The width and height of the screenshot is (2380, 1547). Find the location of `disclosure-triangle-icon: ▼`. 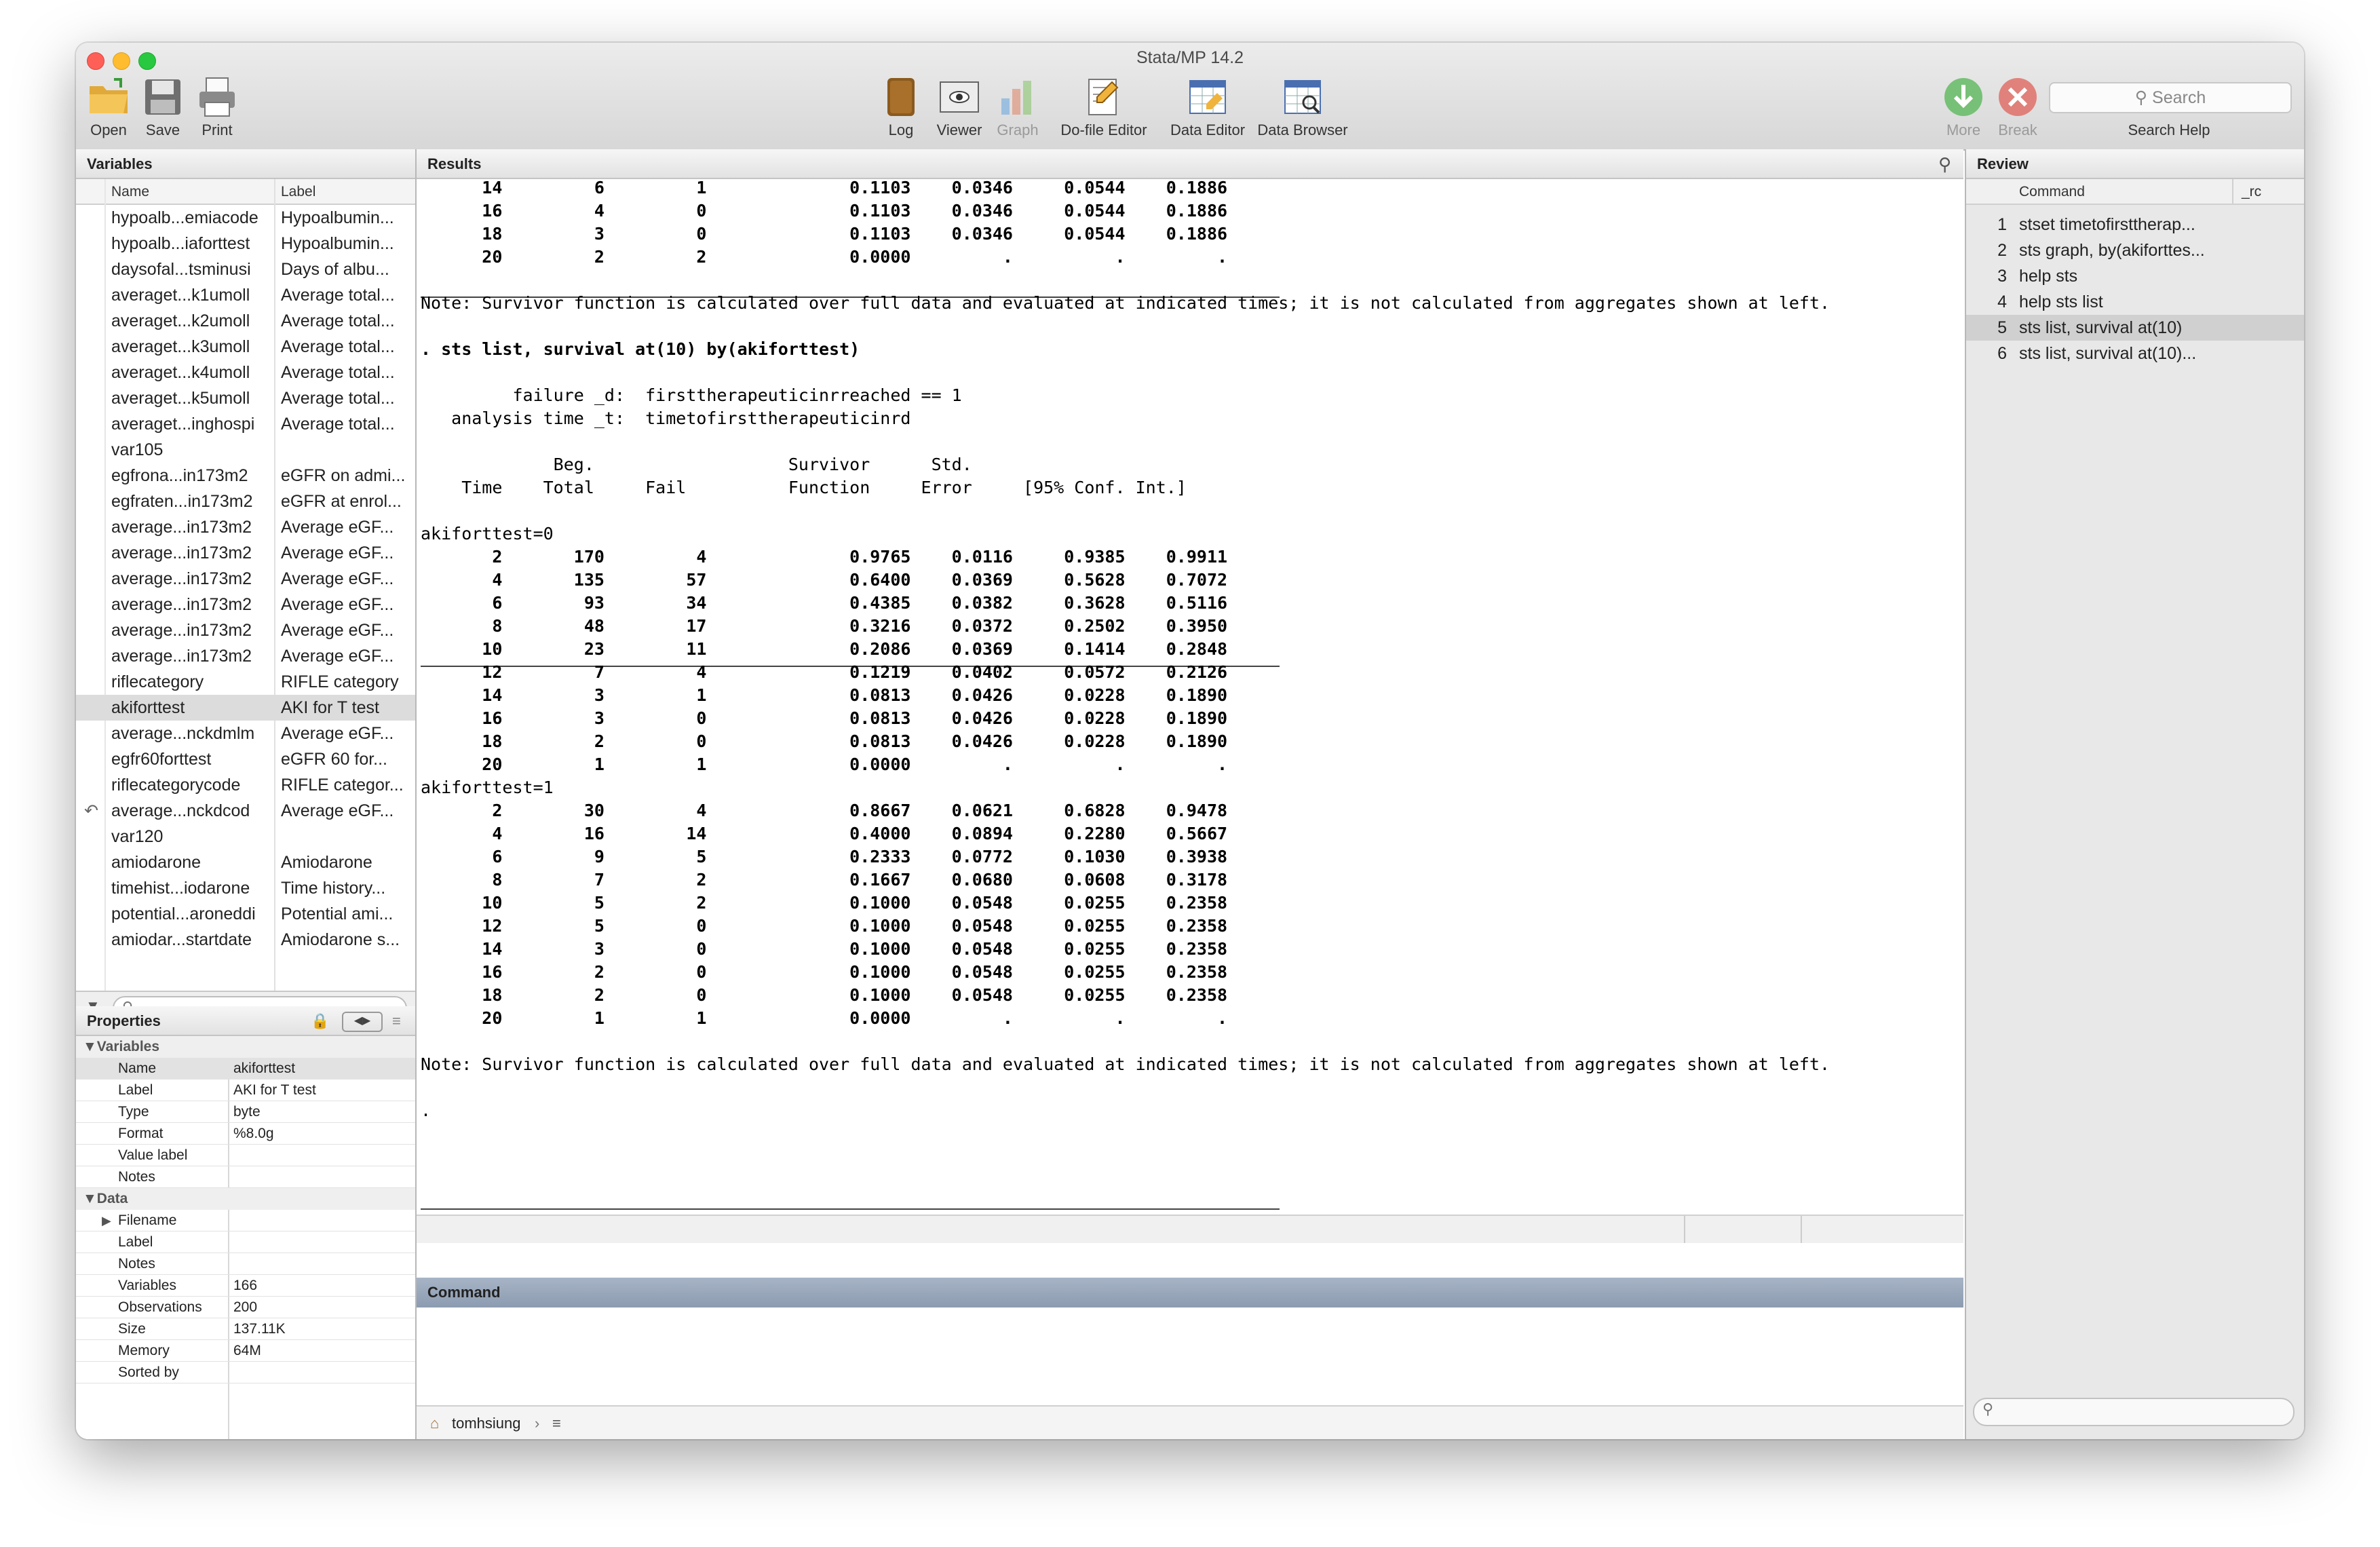

disclosure-triangle-icon: ▼ is located at coordinates (90, 1198).